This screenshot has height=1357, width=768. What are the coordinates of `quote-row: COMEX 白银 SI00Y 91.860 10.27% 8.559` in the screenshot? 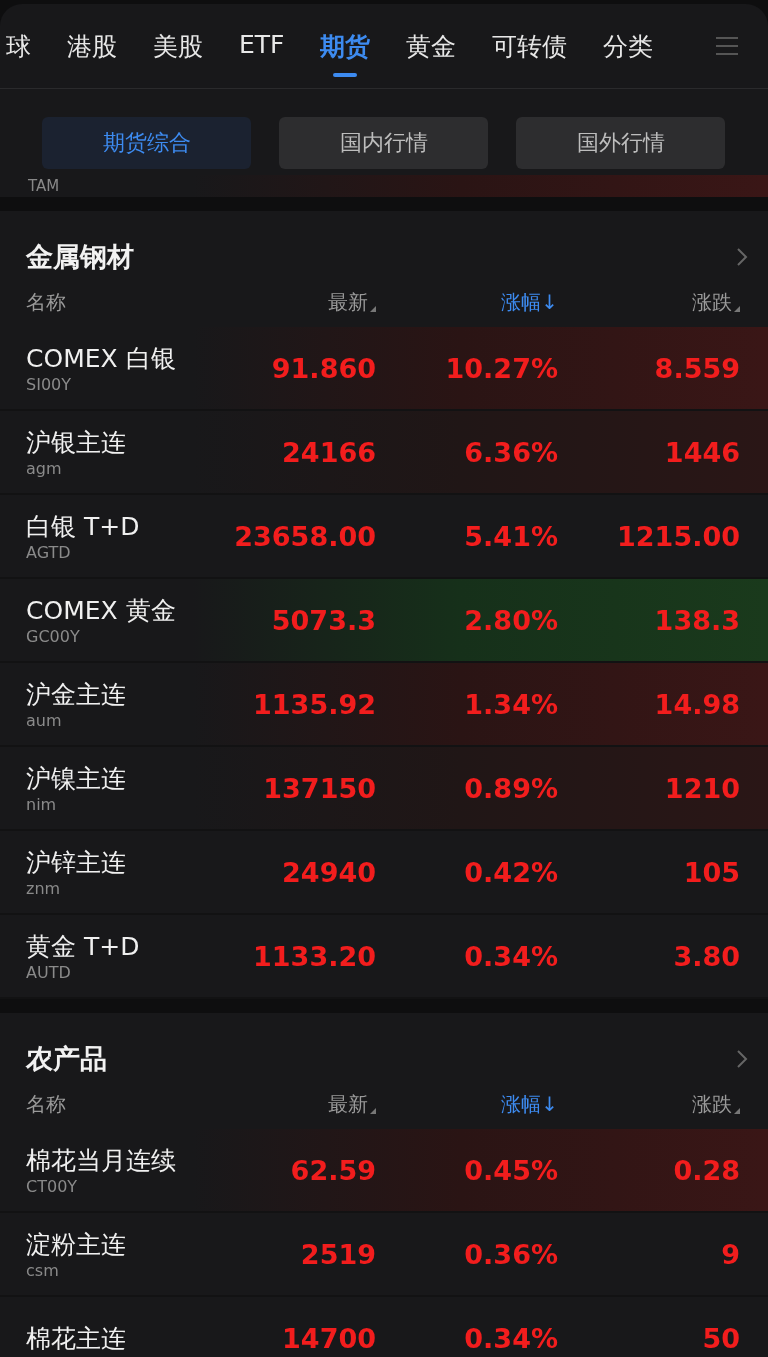 It's located at (384, 369).